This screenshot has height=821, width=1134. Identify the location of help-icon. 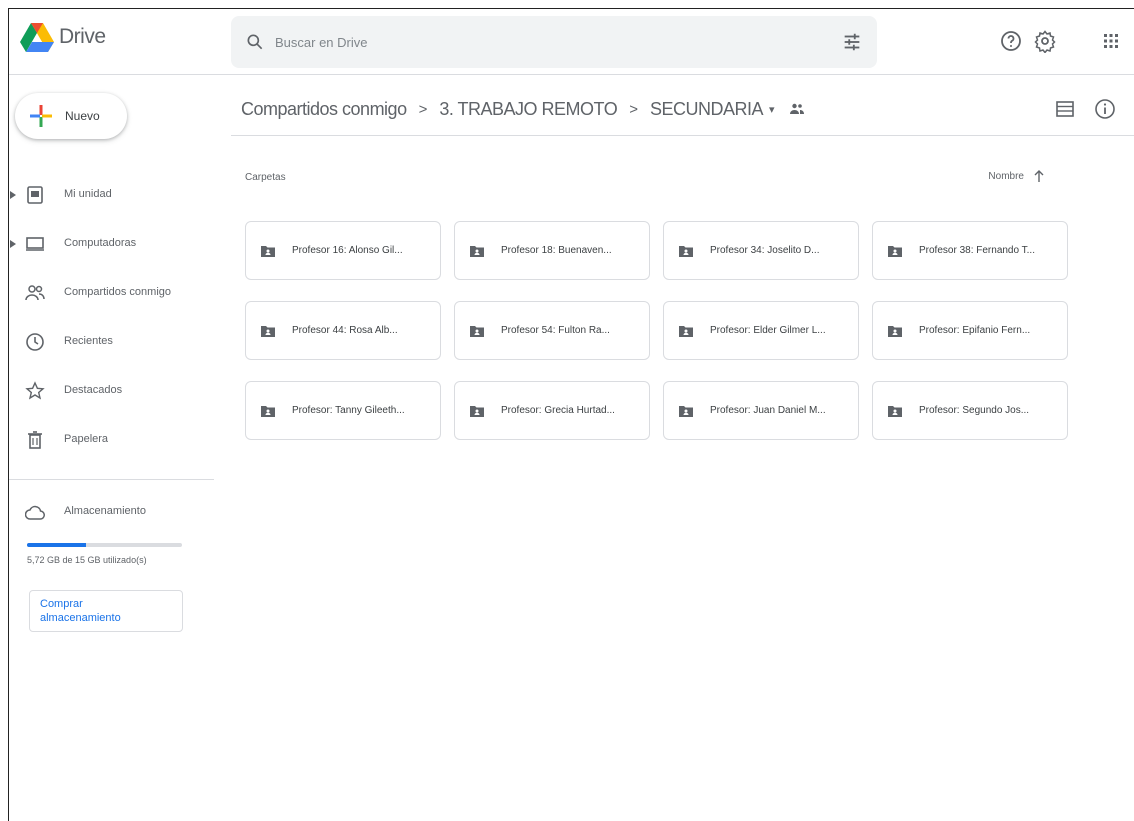
(1011, 41).